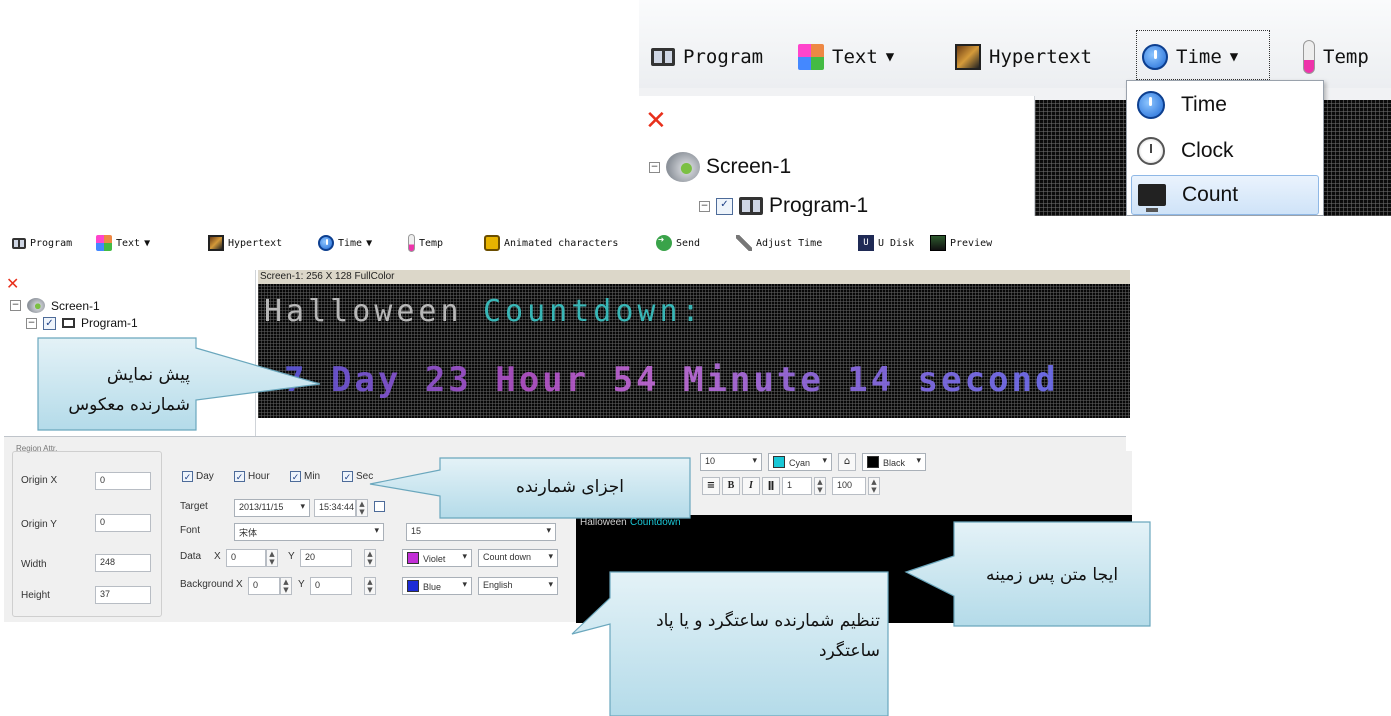 This screenshot has height=716, width=1391. What do you see at coordinates (570, 487) in the screenshot?
I see `components-callout-text: اجزای شمارنده` at bounding box center [570, 487].